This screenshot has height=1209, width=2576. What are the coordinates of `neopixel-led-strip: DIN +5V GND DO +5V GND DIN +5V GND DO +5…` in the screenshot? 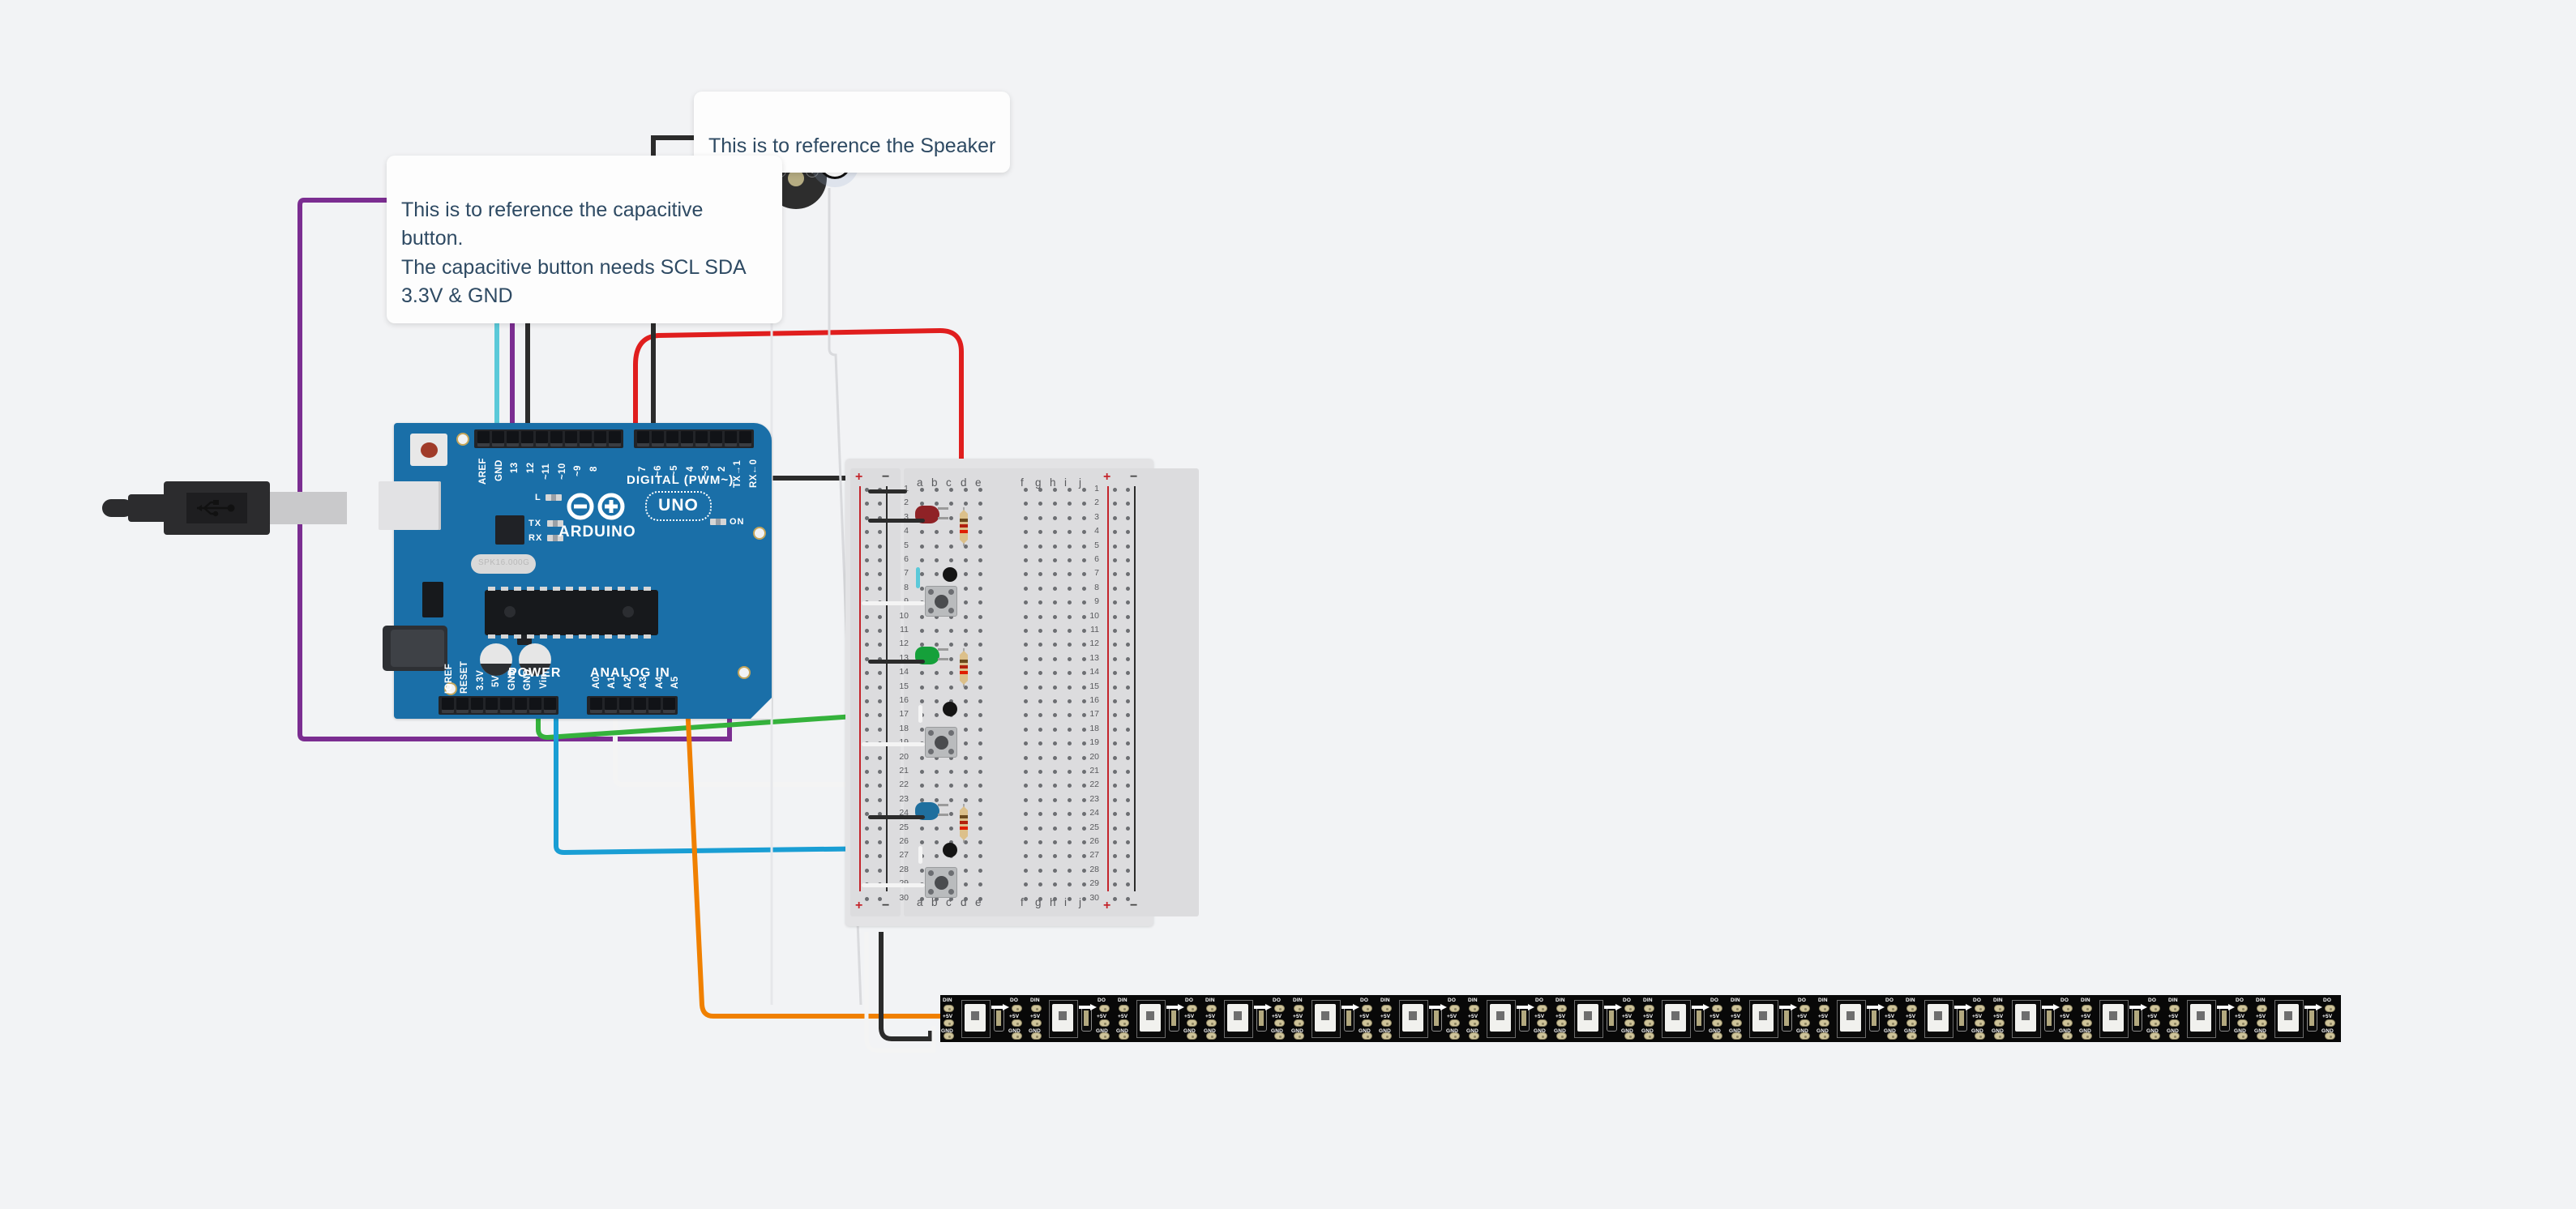 It's located at (1640, 1019).